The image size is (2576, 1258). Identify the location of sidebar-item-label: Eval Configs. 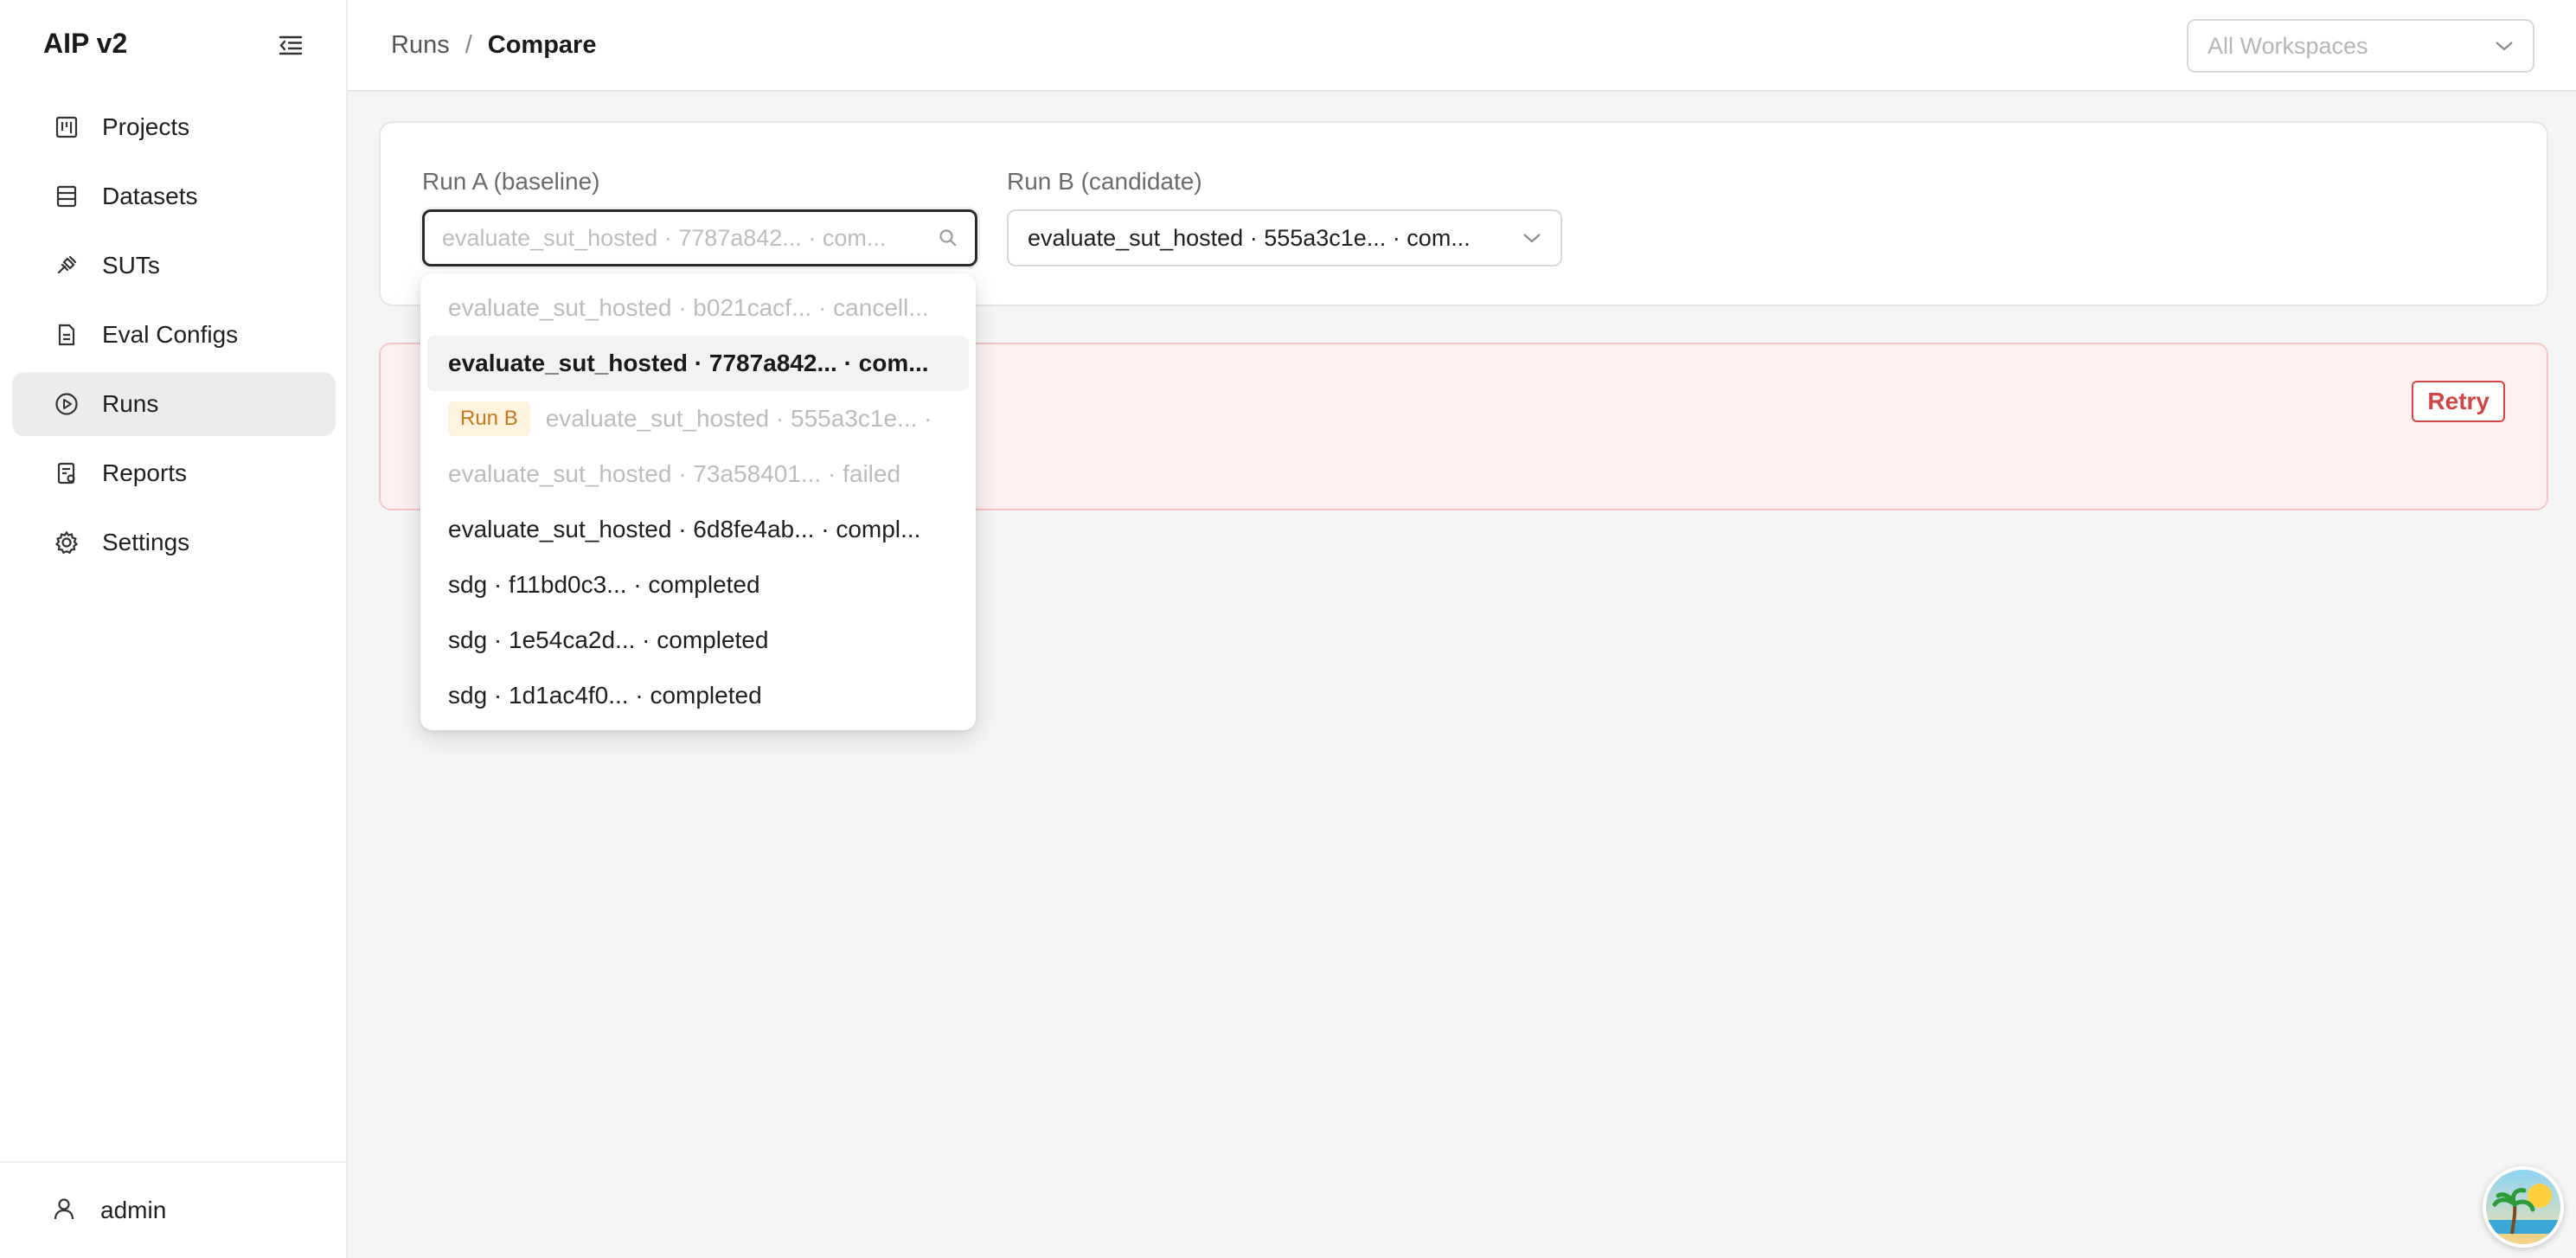
(170, 334).